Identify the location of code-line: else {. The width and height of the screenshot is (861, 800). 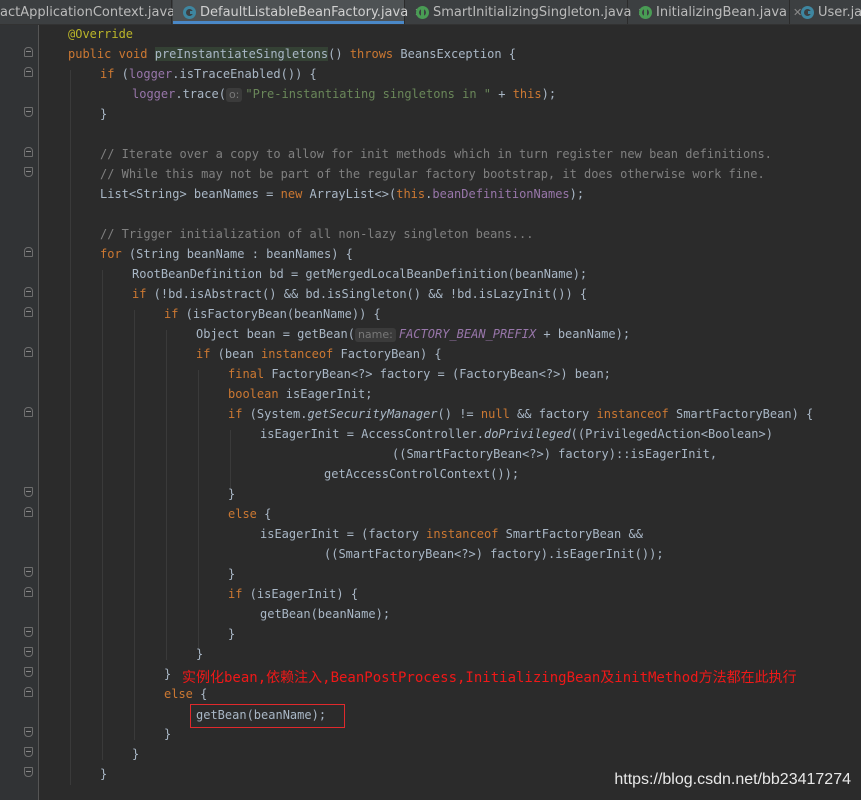
(249, 514).